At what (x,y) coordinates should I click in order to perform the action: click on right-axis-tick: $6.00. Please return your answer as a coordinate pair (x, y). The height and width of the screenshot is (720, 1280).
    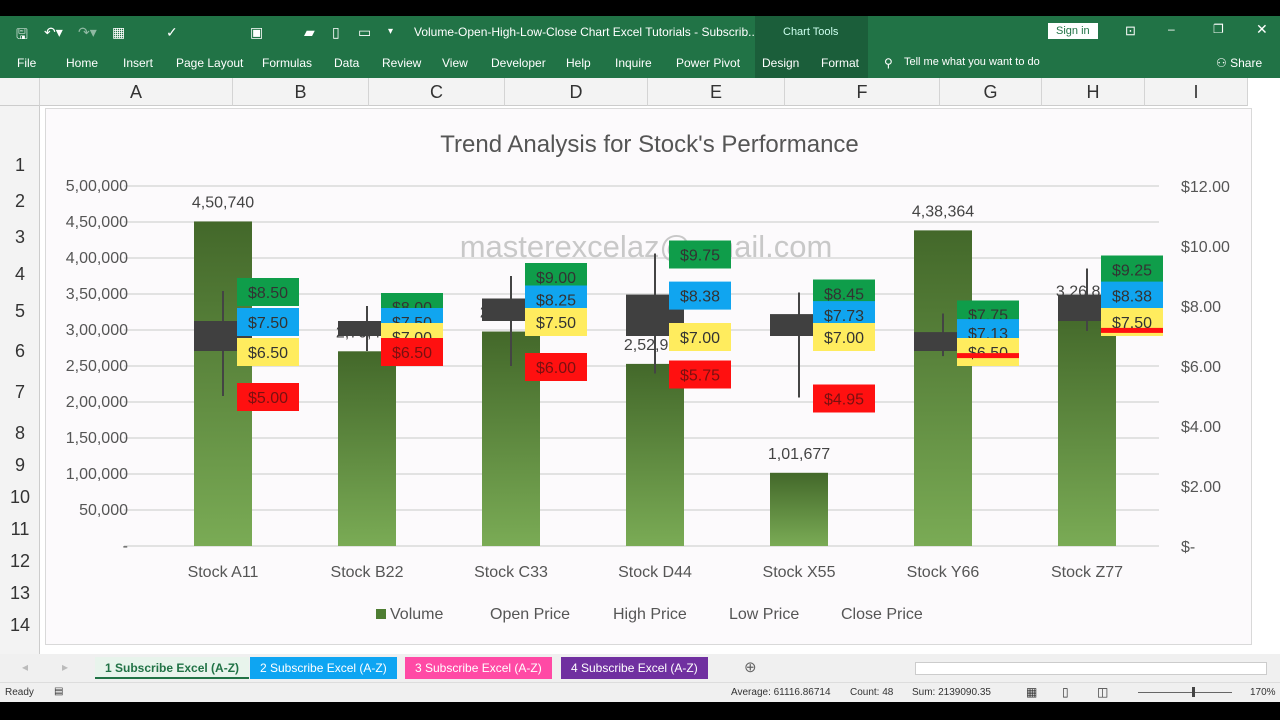
    Looking at the image, I should click on (1201, 367).